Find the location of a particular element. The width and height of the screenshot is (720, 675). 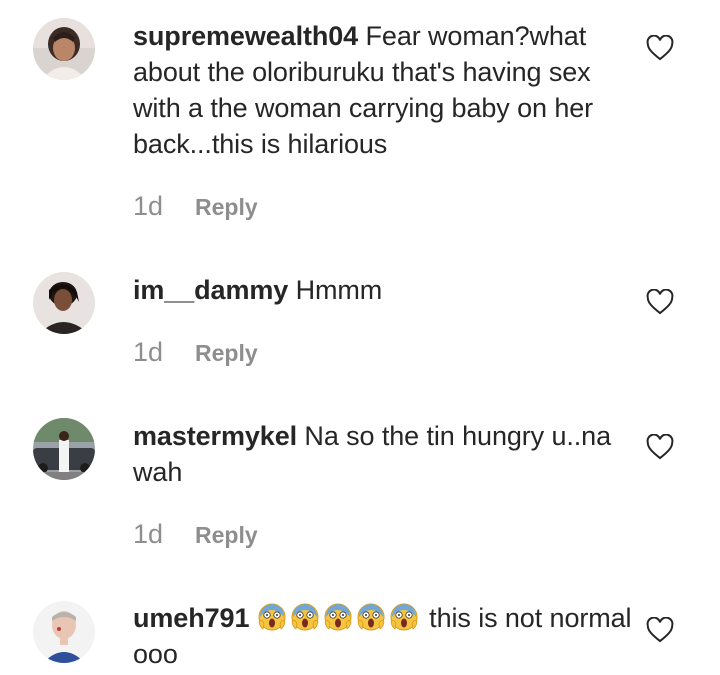

comment-username: mastermykel is located at coordinates (215, 436).